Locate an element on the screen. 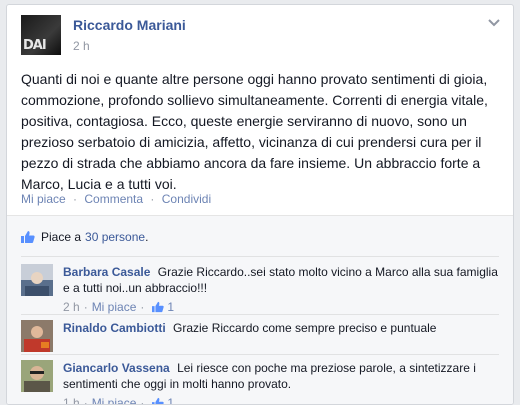 This screenshot has width=520, height=405. likes-prefix: Piace a is located at coordinates (61, 237).